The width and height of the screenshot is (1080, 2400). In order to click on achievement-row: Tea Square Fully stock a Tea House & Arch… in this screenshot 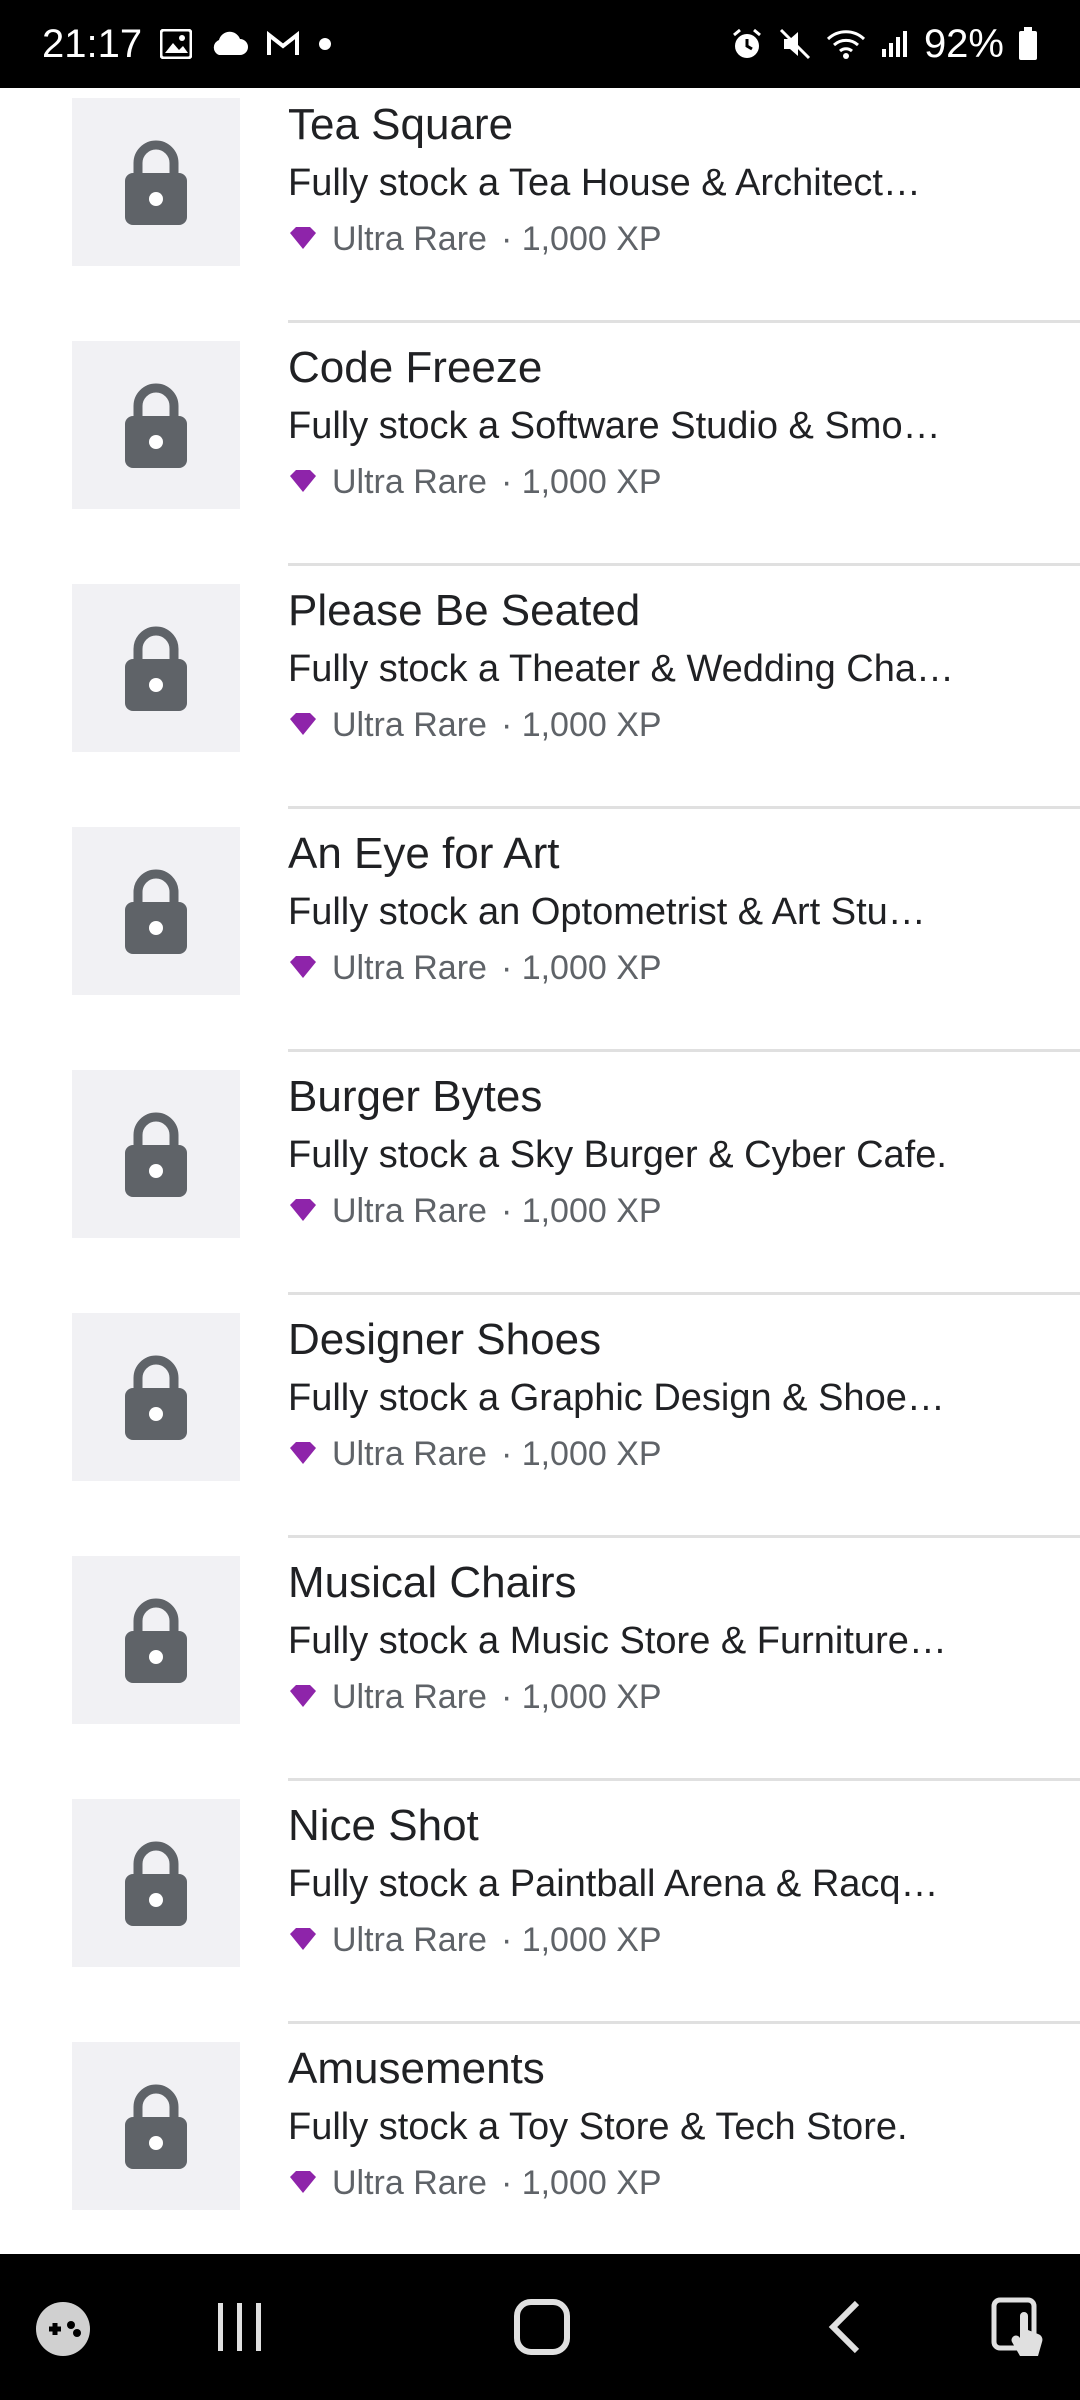, I will do `click(540, 205)`.